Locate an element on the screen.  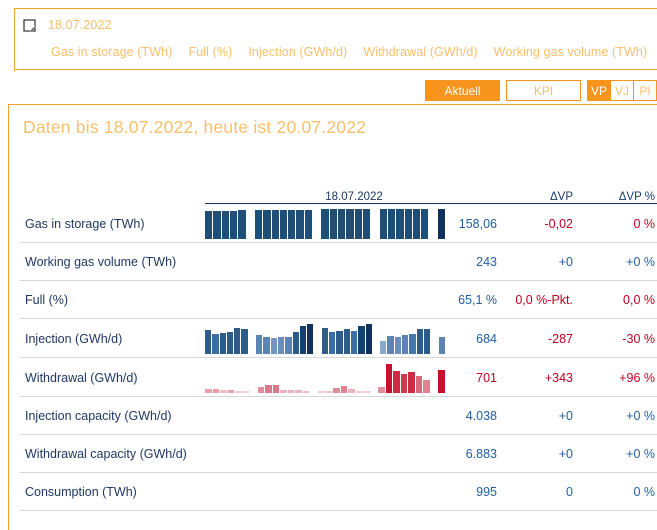
header-label-blank is located at coordinates (112, 190).